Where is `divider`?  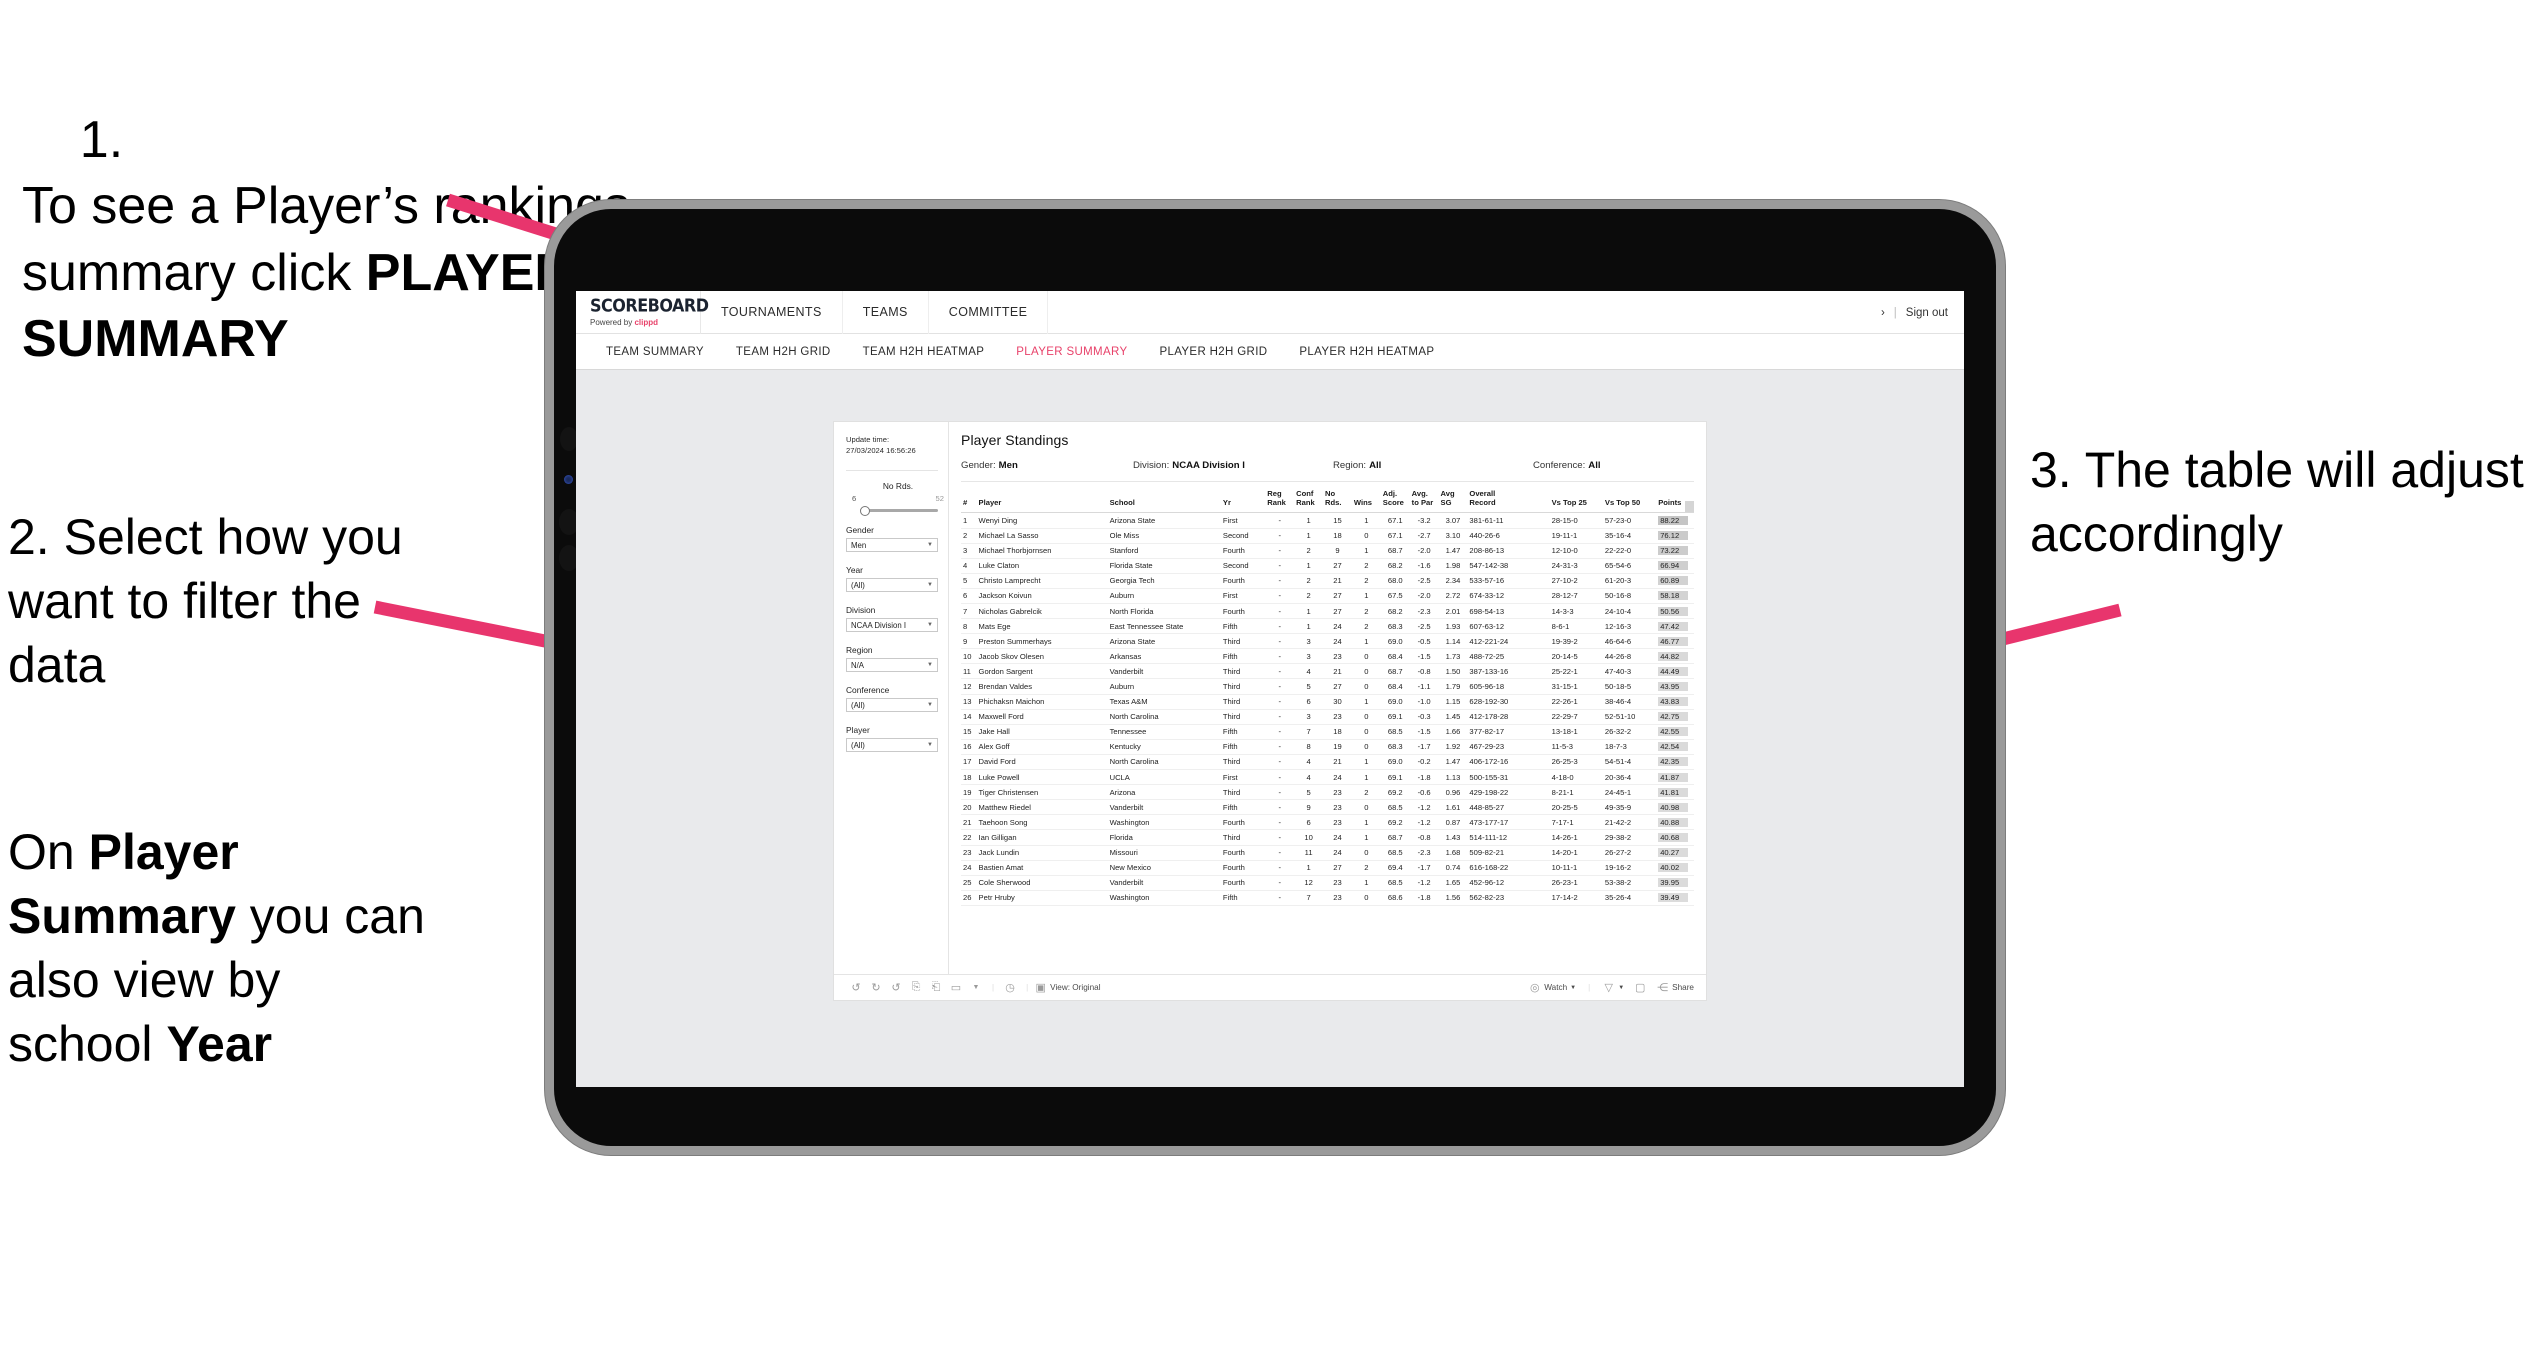 divider is located at coordinates (892, 470).